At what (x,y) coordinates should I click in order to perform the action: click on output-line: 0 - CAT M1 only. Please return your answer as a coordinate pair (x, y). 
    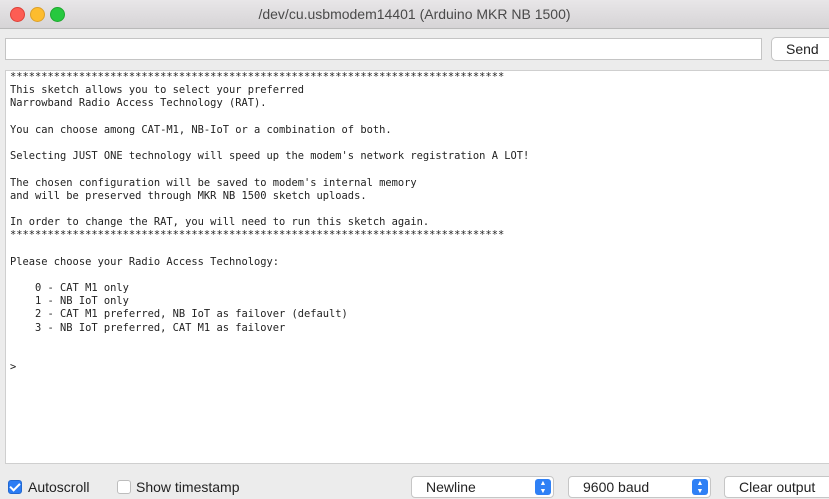
    Looking at the image, I should click on (69, 288).